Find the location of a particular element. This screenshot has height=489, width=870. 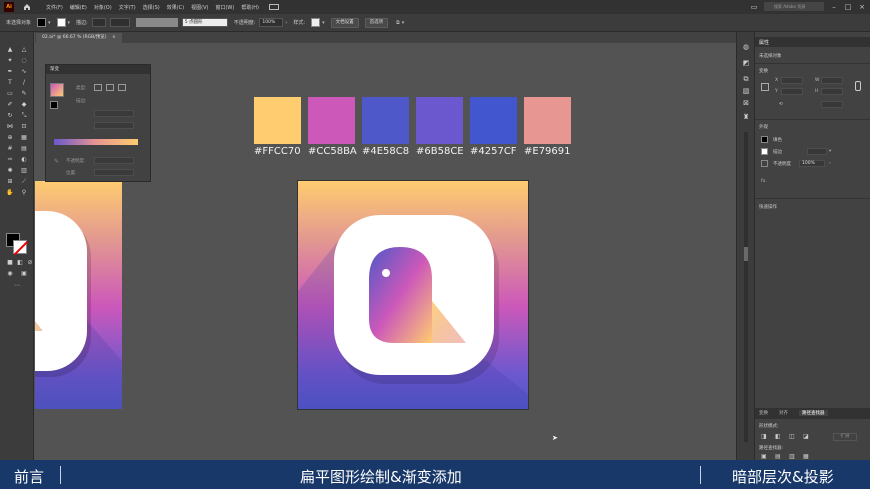

eyedropper-tool-icon: ✑ is located at coordinates (10, 160).